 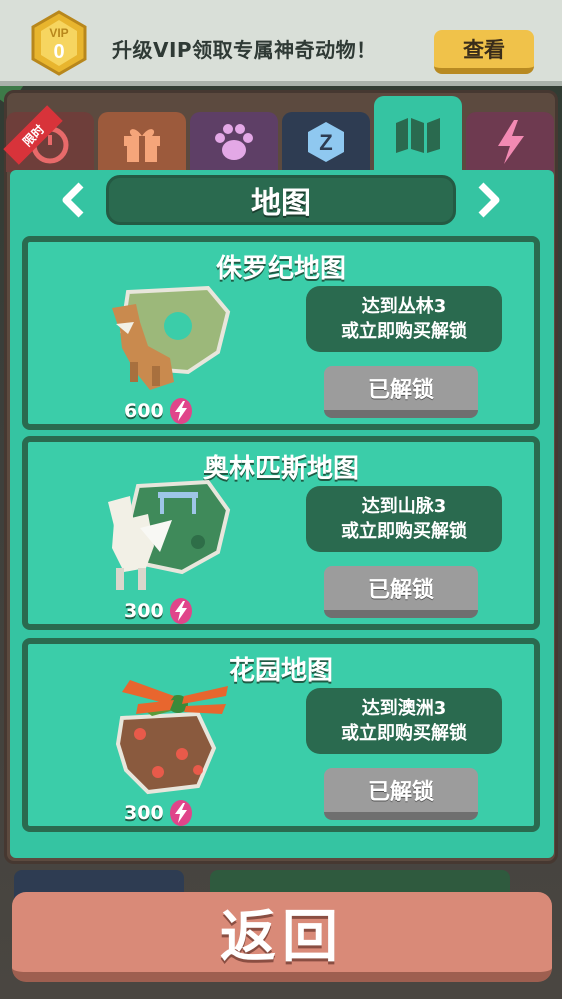 I want to click on chevron-left-icon, so click(x=73, y=200).